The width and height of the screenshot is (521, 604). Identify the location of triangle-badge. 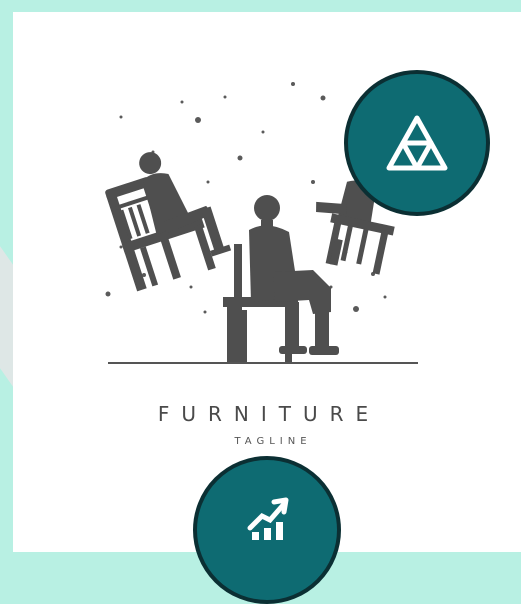
(417, 143).